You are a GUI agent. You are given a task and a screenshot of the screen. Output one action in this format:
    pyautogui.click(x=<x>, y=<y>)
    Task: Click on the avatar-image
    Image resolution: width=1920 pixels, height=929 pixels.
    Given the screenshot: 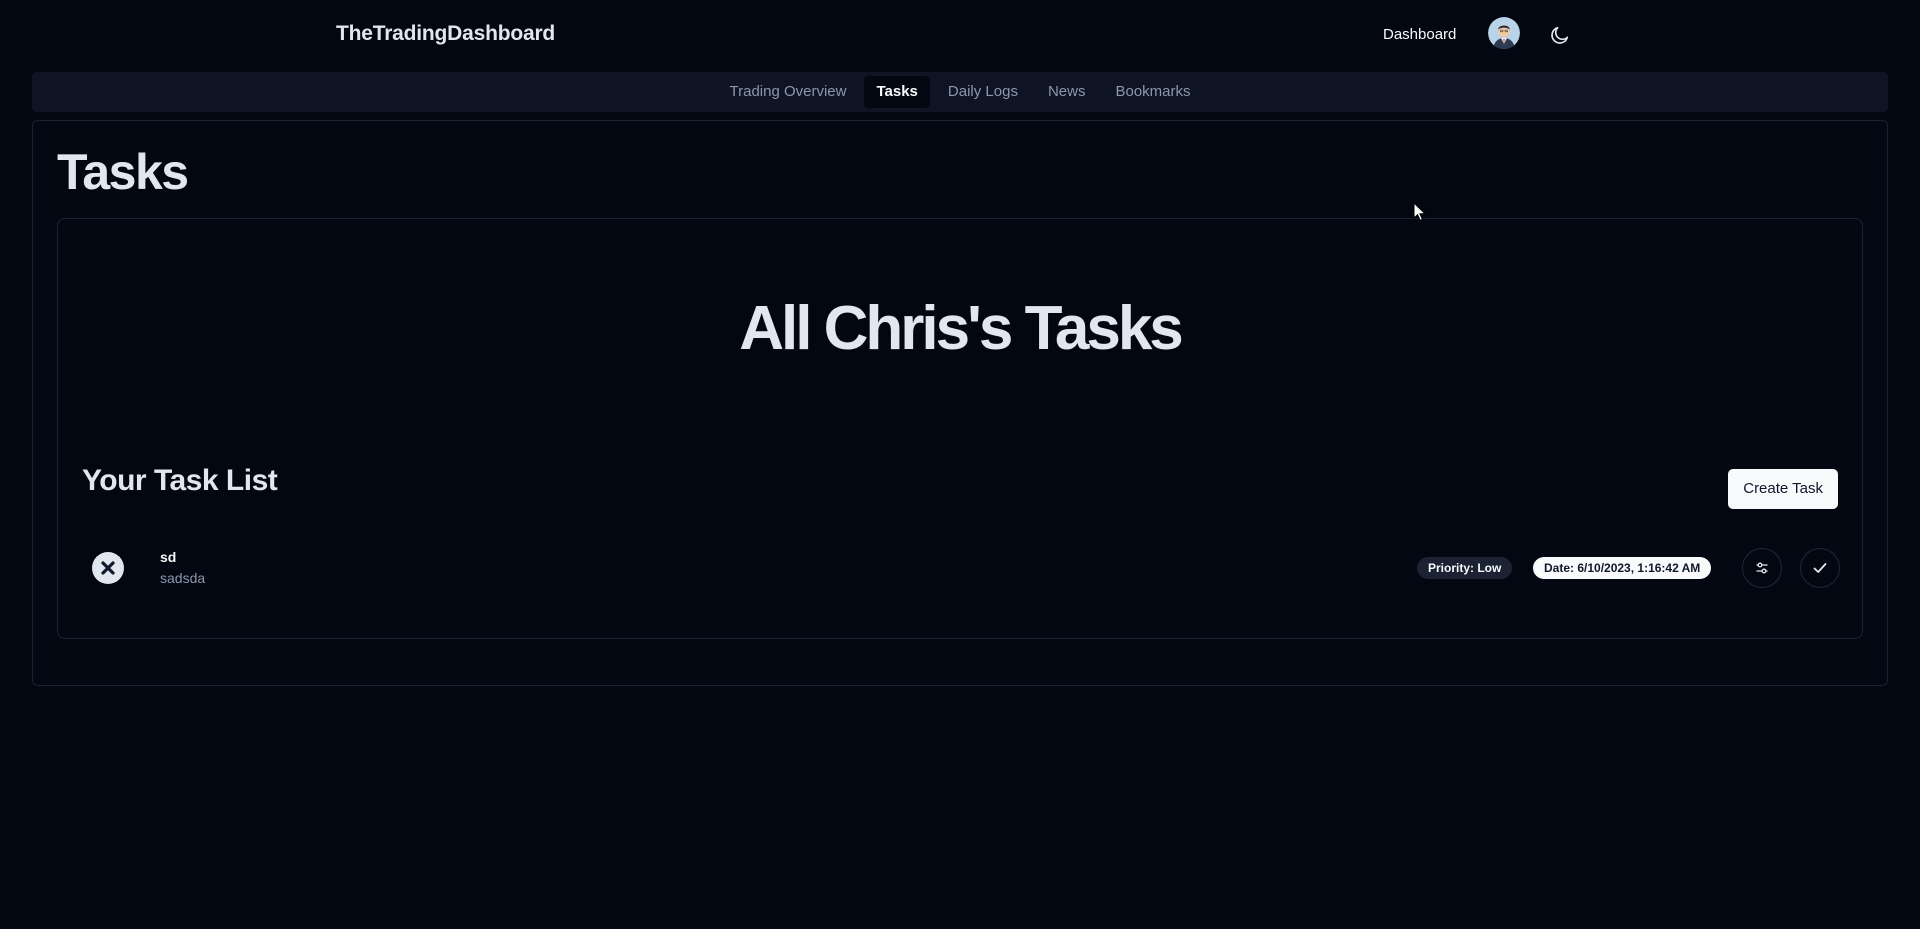 What is the action you would take?
    pyautogui.click(x=1504, y=33)
    